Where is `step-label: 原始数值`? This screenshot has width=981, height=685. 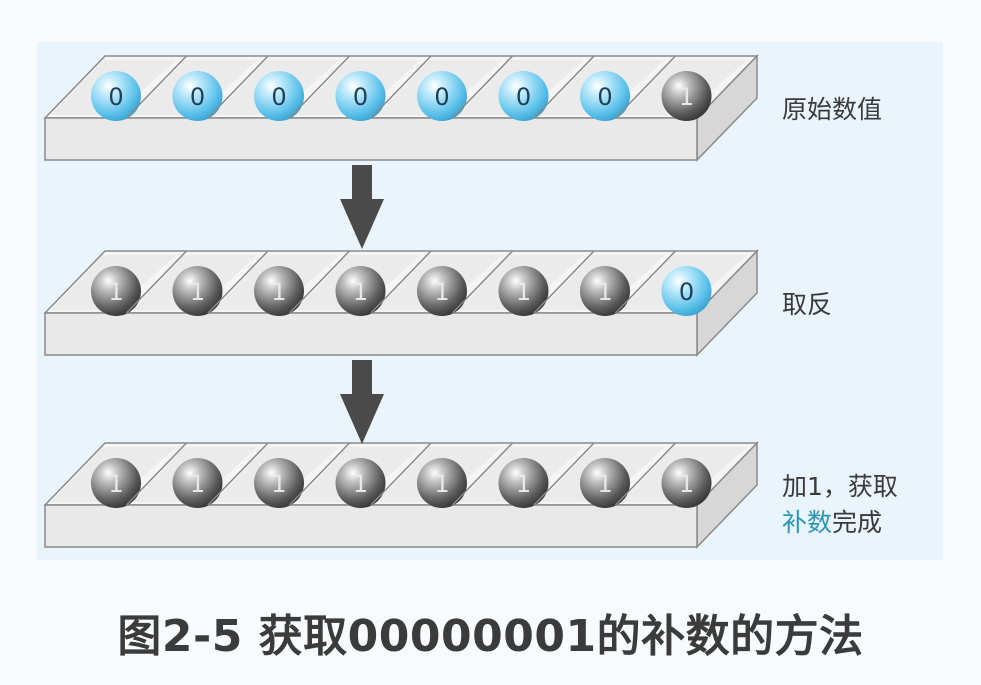
step-label: 原始数值 is located at coordinates (832, 110).